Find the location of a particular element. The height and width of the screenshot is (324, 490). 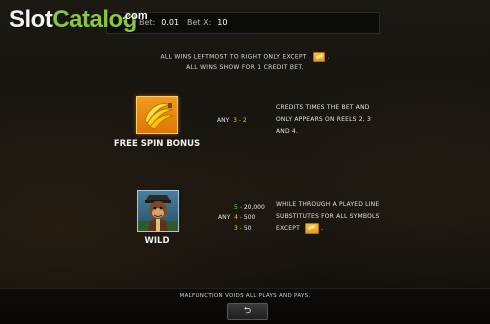

desc-line: AND 4. is located at coordinates (287, 131).